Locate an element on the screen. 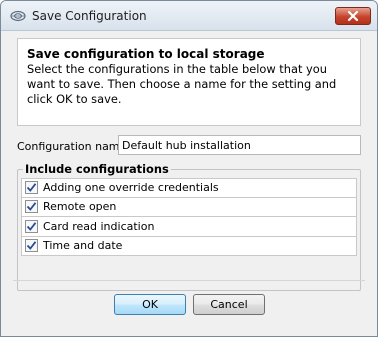  configuration-name-label: Configuration name is located at coordinates (72, 146).